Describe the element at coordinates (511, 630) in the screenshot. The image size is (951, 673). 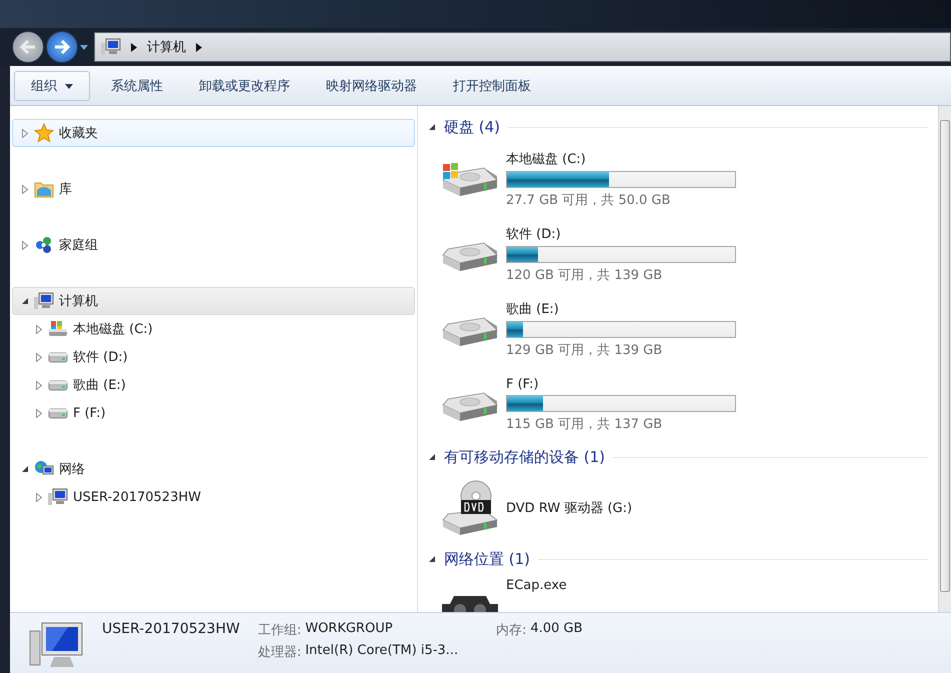
I see `detail-label: 内存:` at that location.